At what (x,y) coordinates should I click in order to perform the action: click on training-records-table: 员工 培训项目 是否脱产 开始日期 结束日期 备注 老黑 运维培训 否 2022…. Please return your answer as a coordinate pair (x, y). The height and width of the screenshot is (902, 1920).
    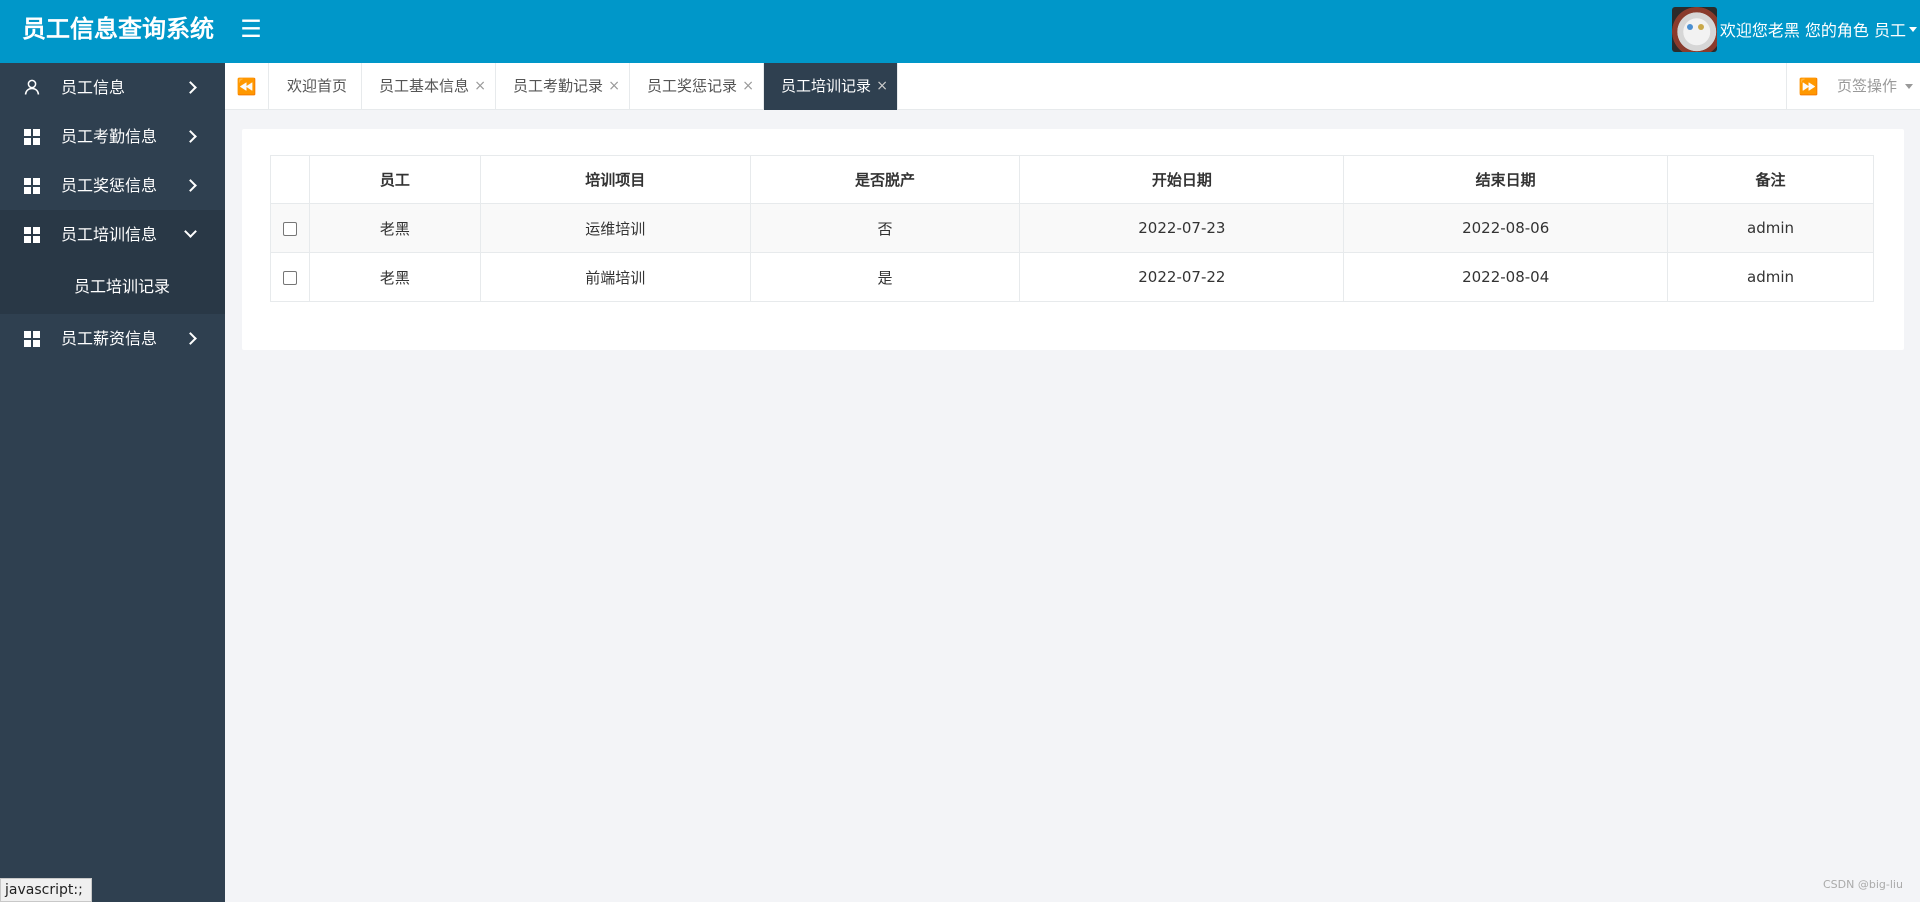
    Looking at the image, I should click on (1072, 228).